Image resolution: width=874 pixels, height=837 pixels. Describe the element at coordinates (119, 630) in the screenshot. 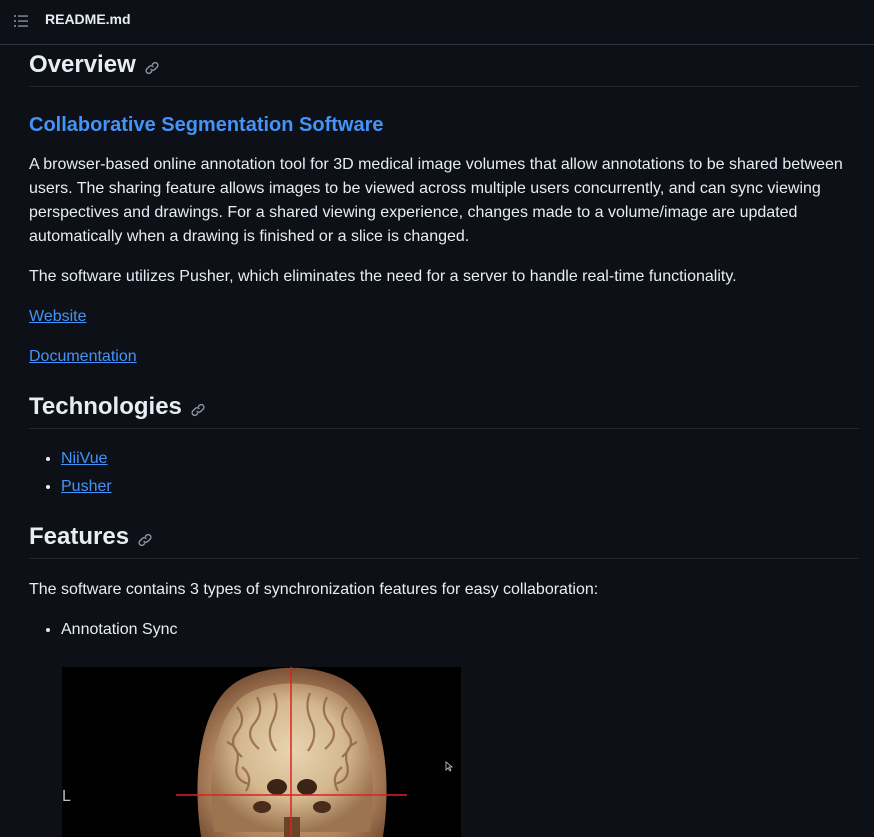

I see `list-item: Annotation Sync` at that location.